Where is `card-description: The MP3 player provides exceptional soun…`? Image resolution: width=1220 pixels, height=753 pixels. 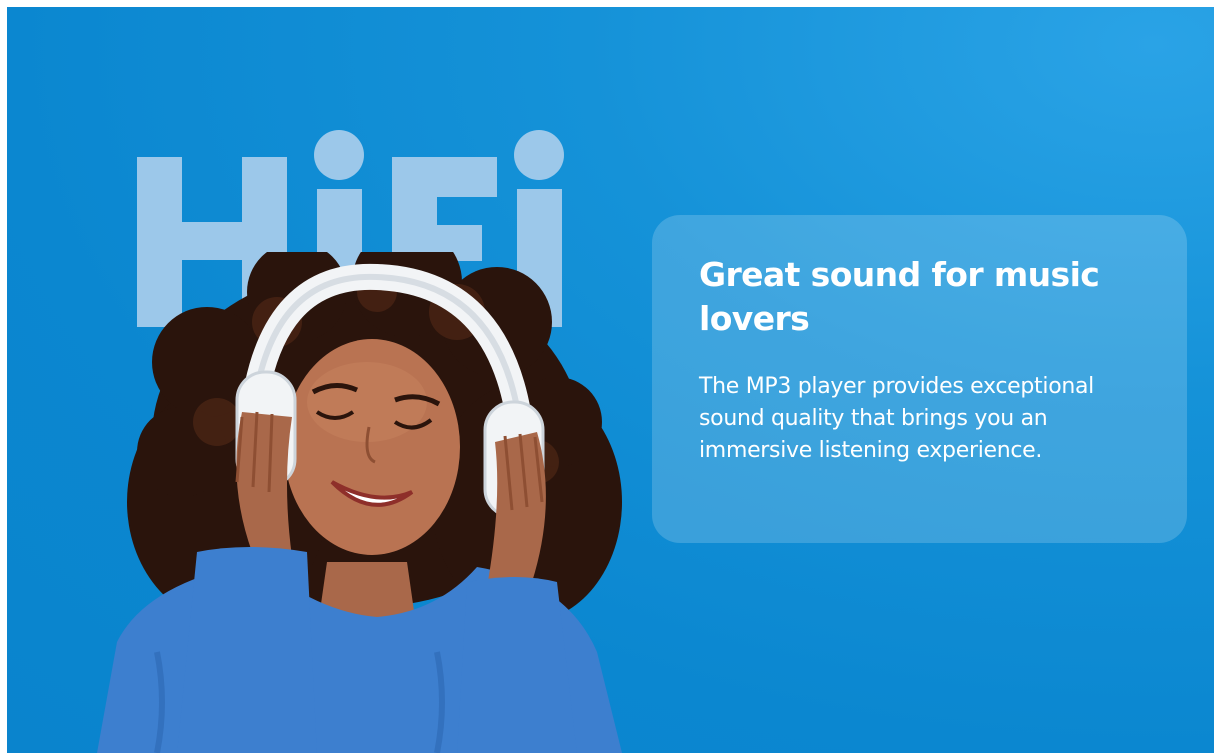
card-description: The MP3 player provides exceptional soun… is located at coordinates (896, 418).